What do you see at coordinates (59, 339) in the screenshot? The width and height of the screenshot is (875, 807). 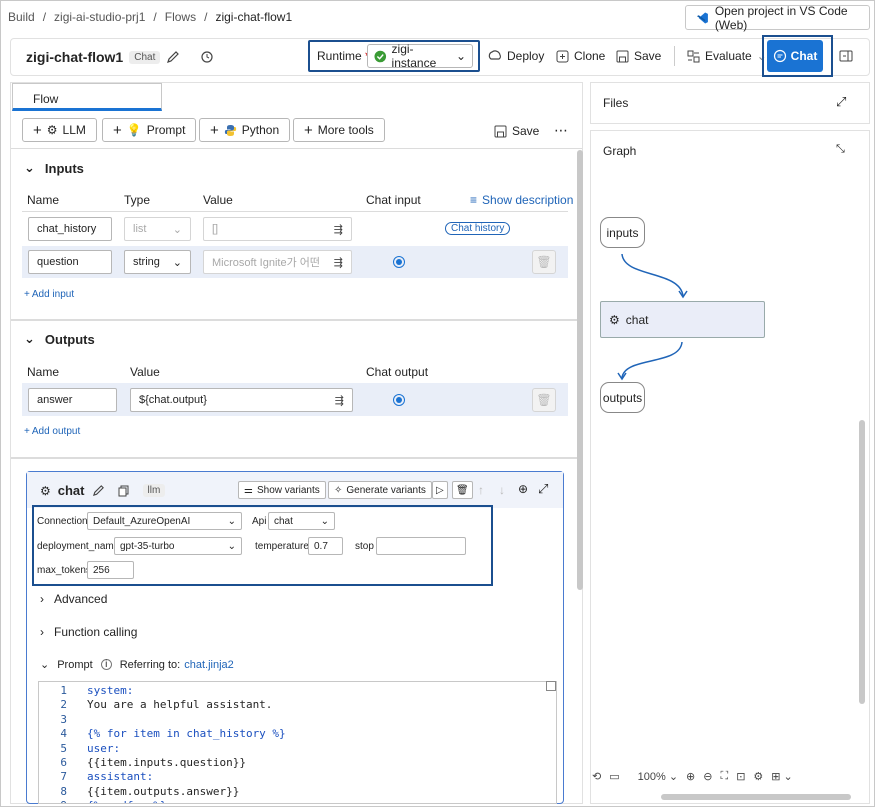 I see `outputs-header: ⌄ Outputs` at bounding box center [59, 339].